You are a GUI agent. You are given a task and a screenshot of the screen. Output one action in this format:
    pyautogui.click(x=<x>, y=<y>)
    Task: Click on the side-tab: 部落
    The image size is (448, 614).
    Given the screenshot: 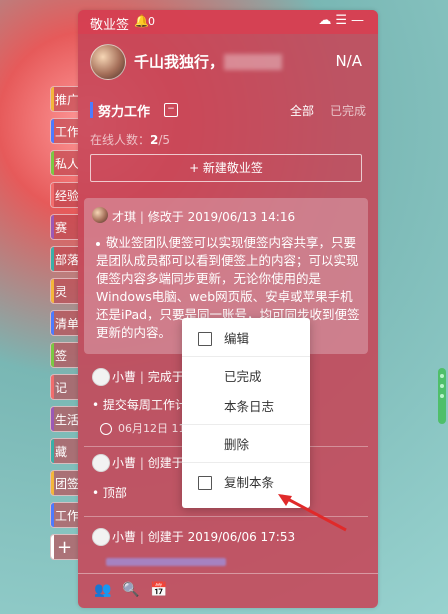 What is the action you would take?
    pyautogui.click(x=64, y=259)
    